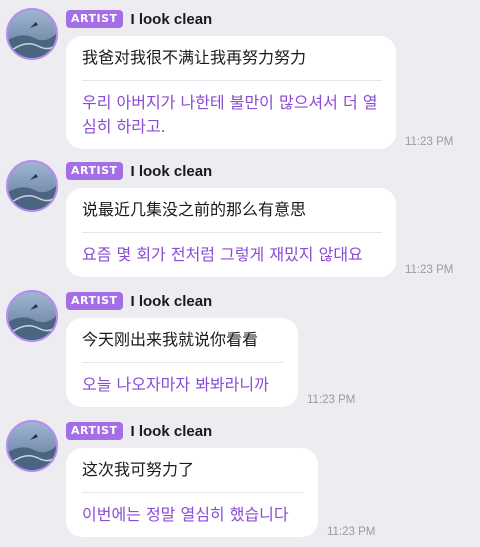  I want to click on message-bubble: 这次我可努力了 이번에는 정말 열심히 했습니다, so click(192, 492).